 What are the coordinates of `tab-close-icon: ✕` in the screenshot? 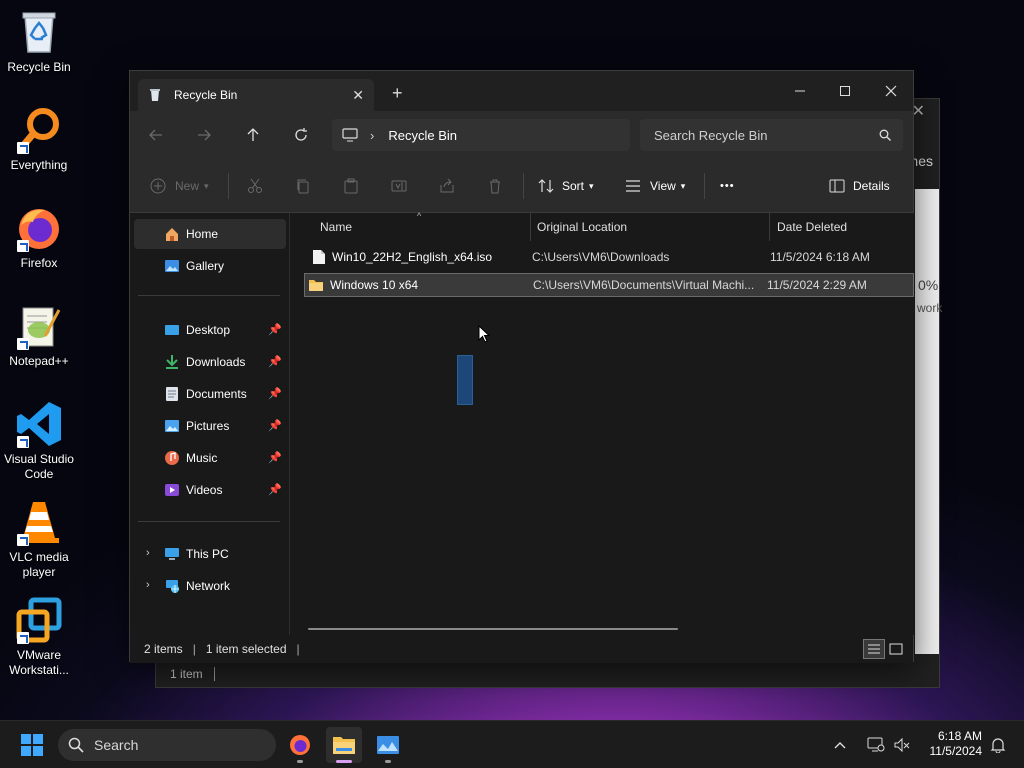 It's located at (358, 95).